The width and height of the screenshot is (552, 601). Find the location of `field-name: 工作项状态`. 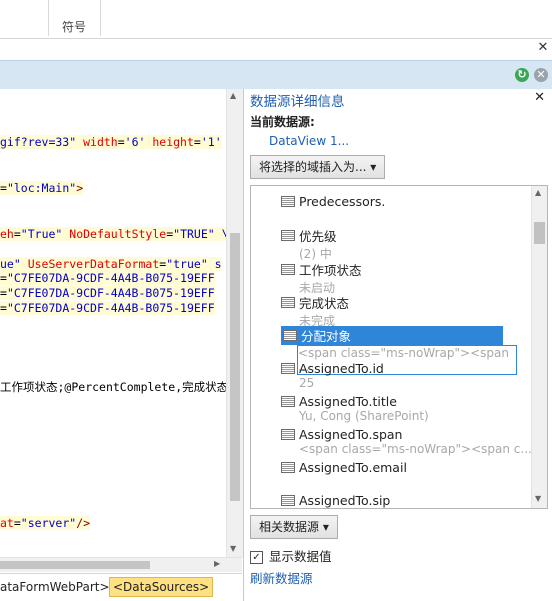

field-name: 工作项状态 is located at coordinates (330, 270).